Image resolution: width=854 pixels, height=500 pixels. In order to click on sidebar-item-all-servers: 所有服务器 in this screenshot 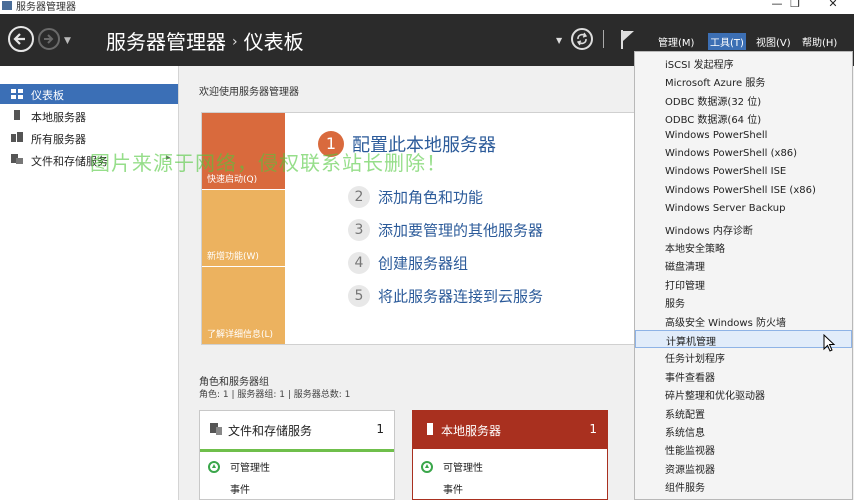, I will do `click(89, 138)`.